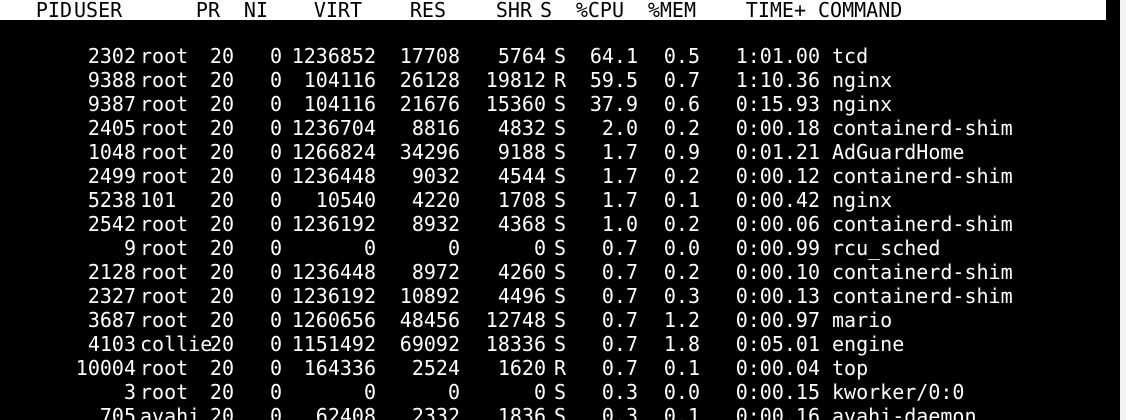 This screenshot has width=1126, height=420. Describe the element at coordinates (333, 152) in the screenshot. I see `process-virt-cell: 1266824` at that location.